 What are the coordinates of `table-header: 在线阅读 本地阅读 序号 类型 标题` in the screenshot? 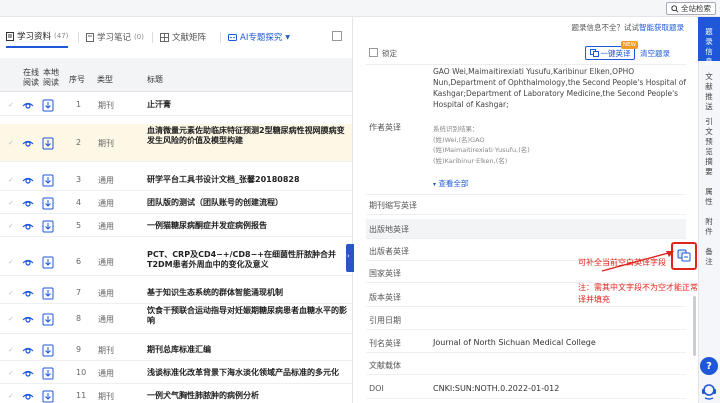 It's located at (176, 75).